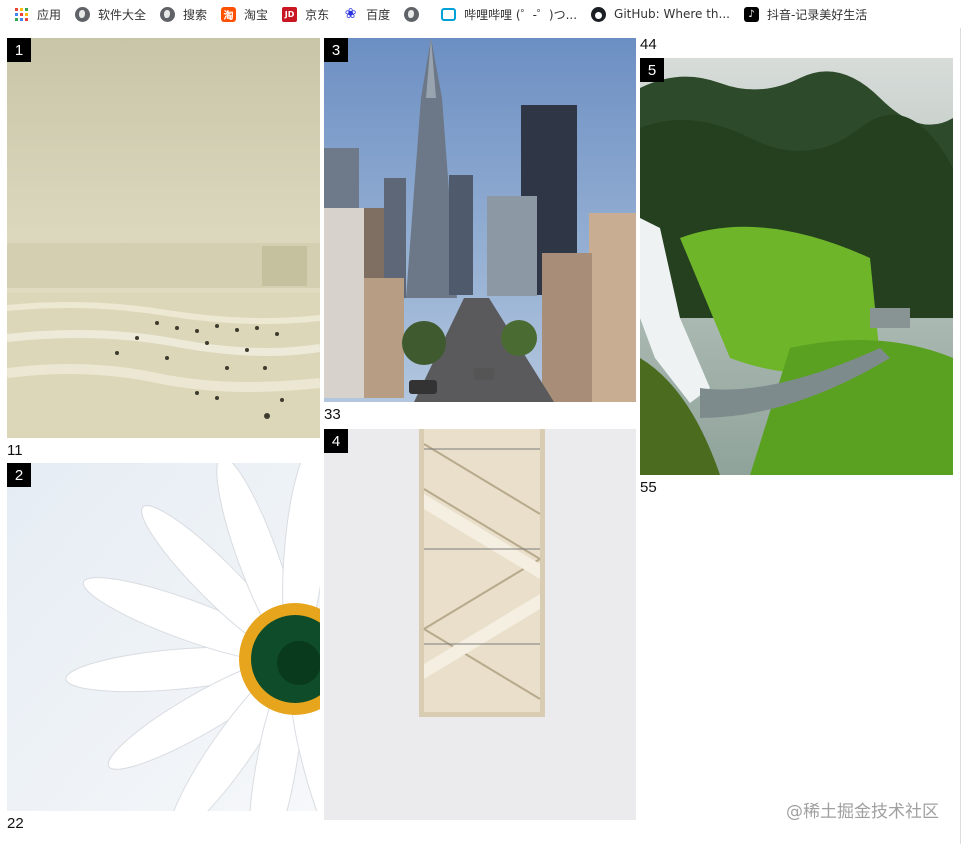 The height and width of the screenshot is (844, 961). Describe the element at coordinates (336, 441) in the screenshot. I see `card-number-badge: 4` at that location.